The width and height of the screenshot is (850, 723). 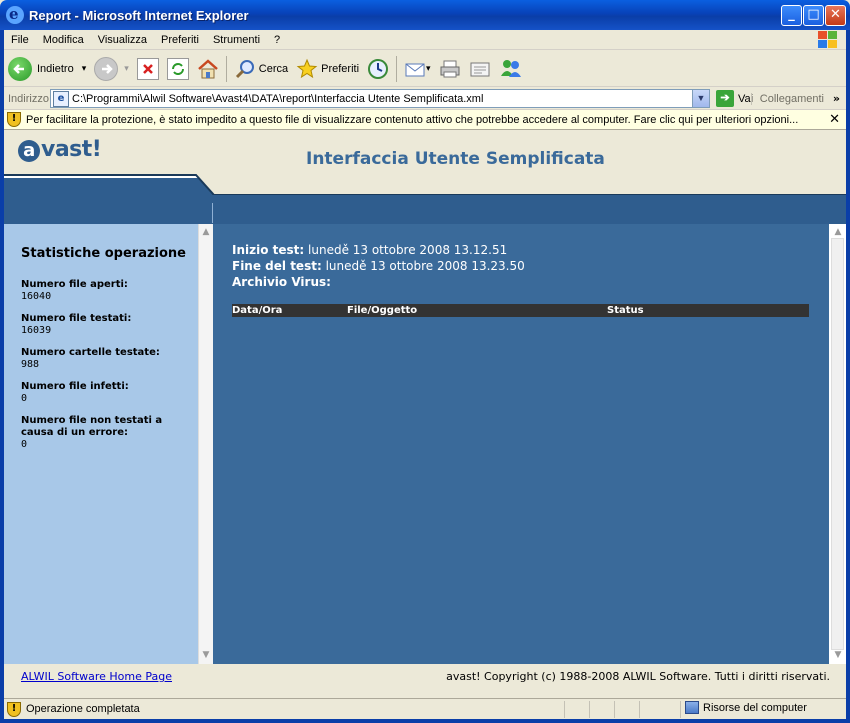 What do you see at coordinates (273, 68) in the screenshot?
I see `search-label: Cerca` at bounding box center [273, 68].